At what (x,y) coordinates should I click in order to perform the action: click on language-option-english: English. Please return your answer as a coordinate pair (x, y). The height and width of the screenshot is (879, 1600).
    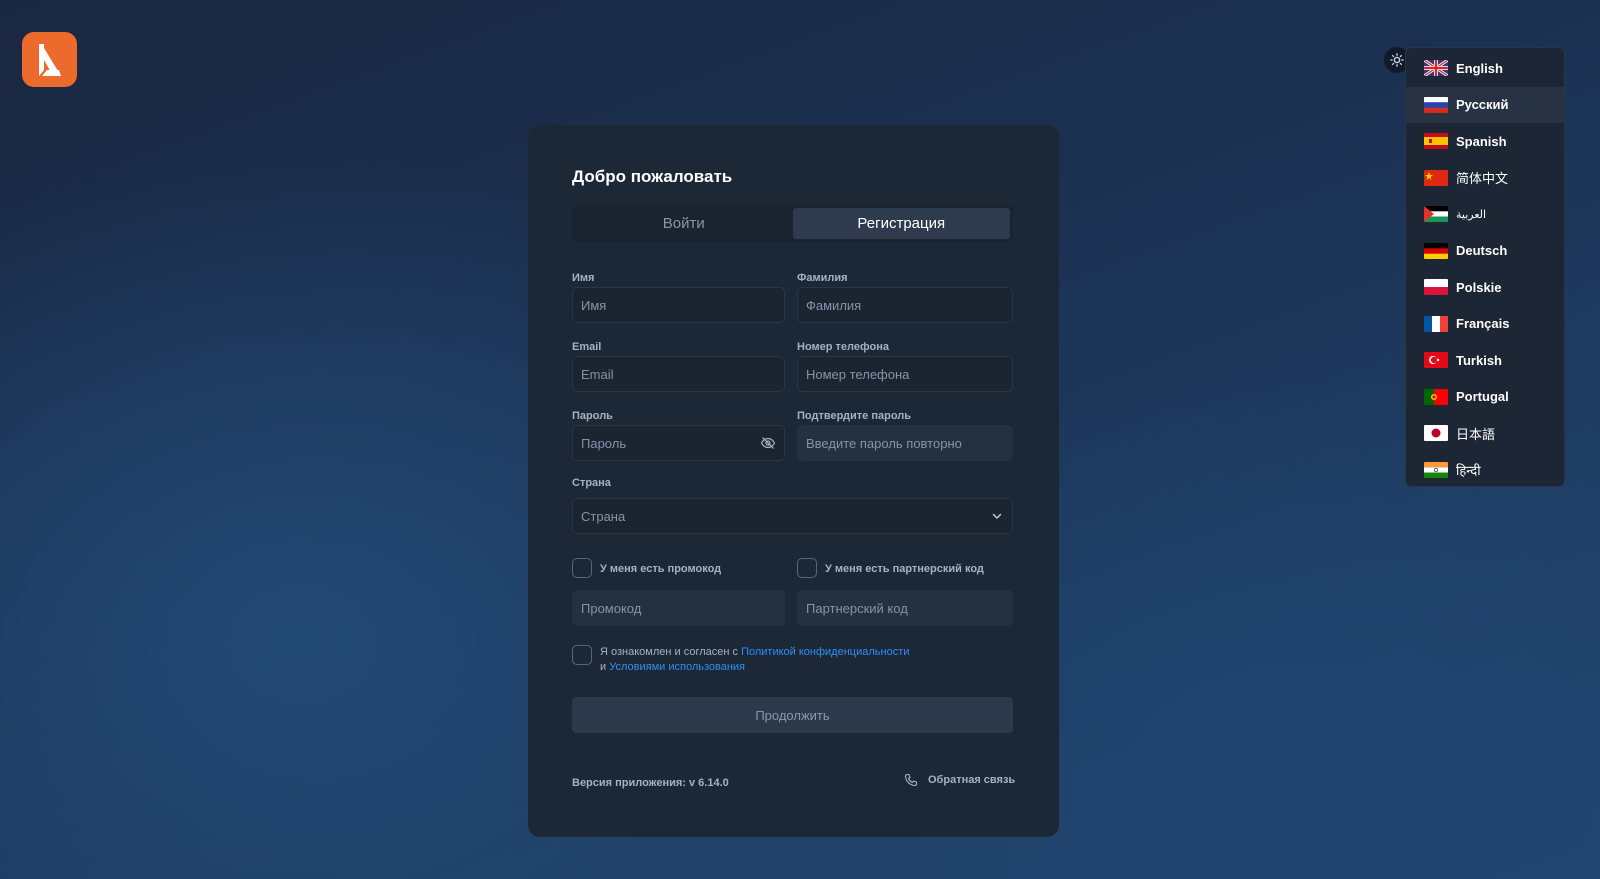
    Looking at the image, I should click on (1485, 68).